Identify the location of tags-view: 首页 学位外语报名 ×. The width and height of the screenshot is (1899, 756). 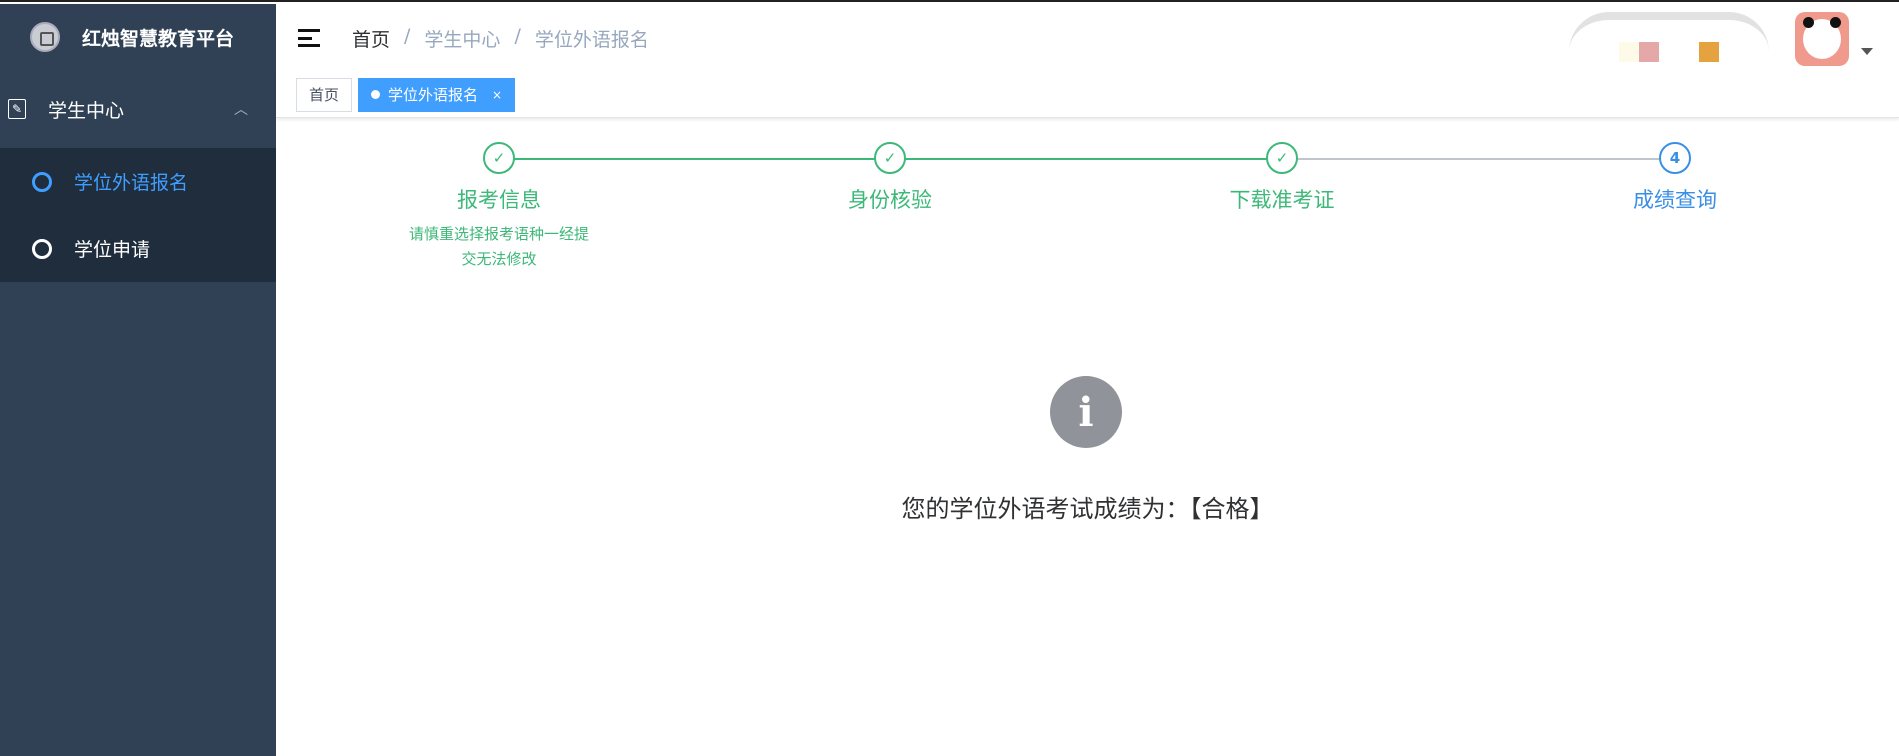
(1087, 95).